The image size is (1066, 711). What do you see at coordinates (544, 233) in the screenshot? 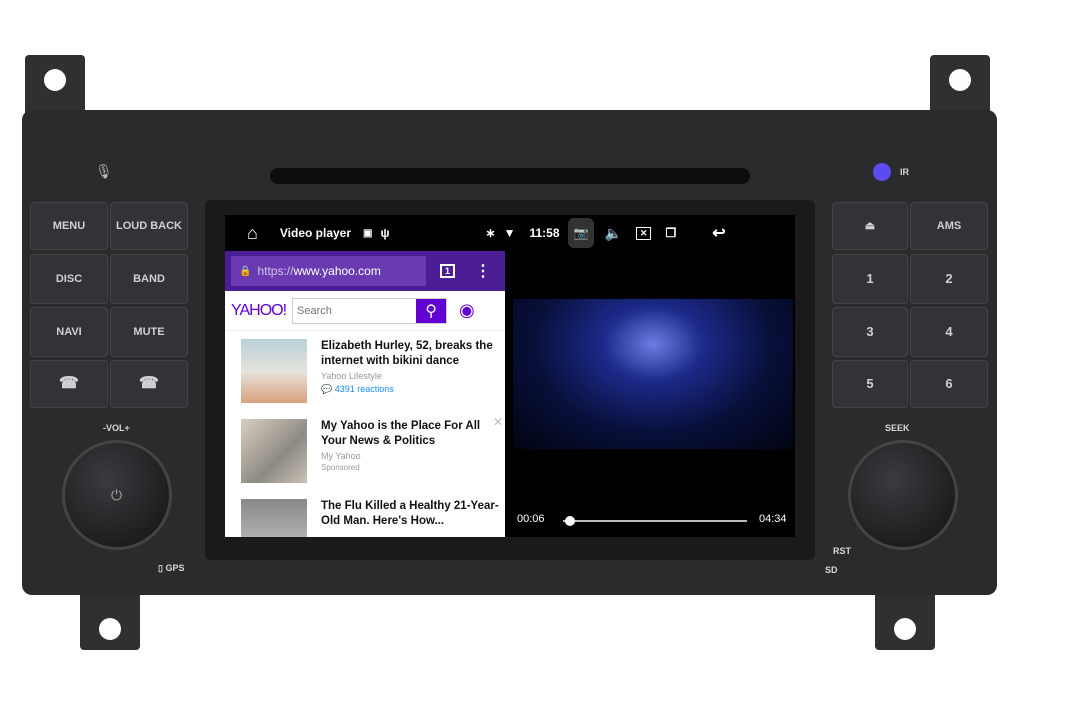
I see `clock: 11:58` at bounding box center [544, 233].